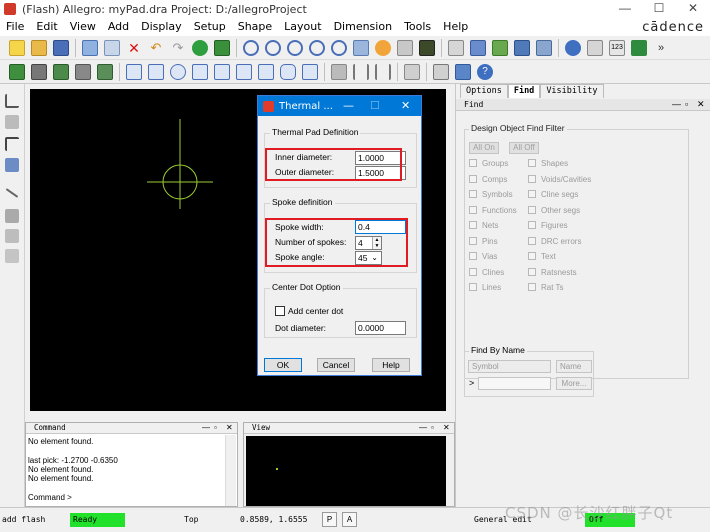  Describe the element at coordinates (548, 163) in the screenshot. I see `filter-shapes: Shapes` at that location.